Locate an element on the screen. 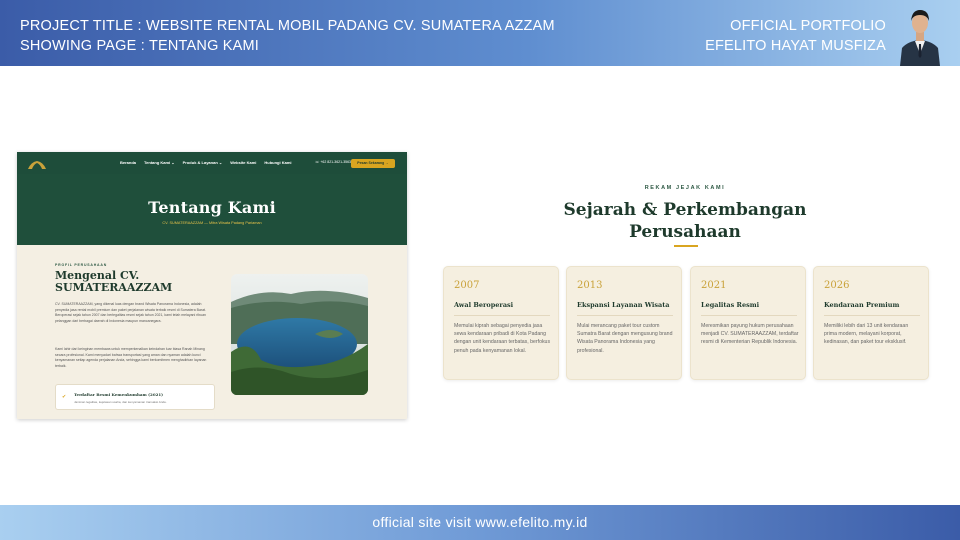 The height and width of the screenshot is (540, 960). lake-photo is located at coordinates (299, 334).